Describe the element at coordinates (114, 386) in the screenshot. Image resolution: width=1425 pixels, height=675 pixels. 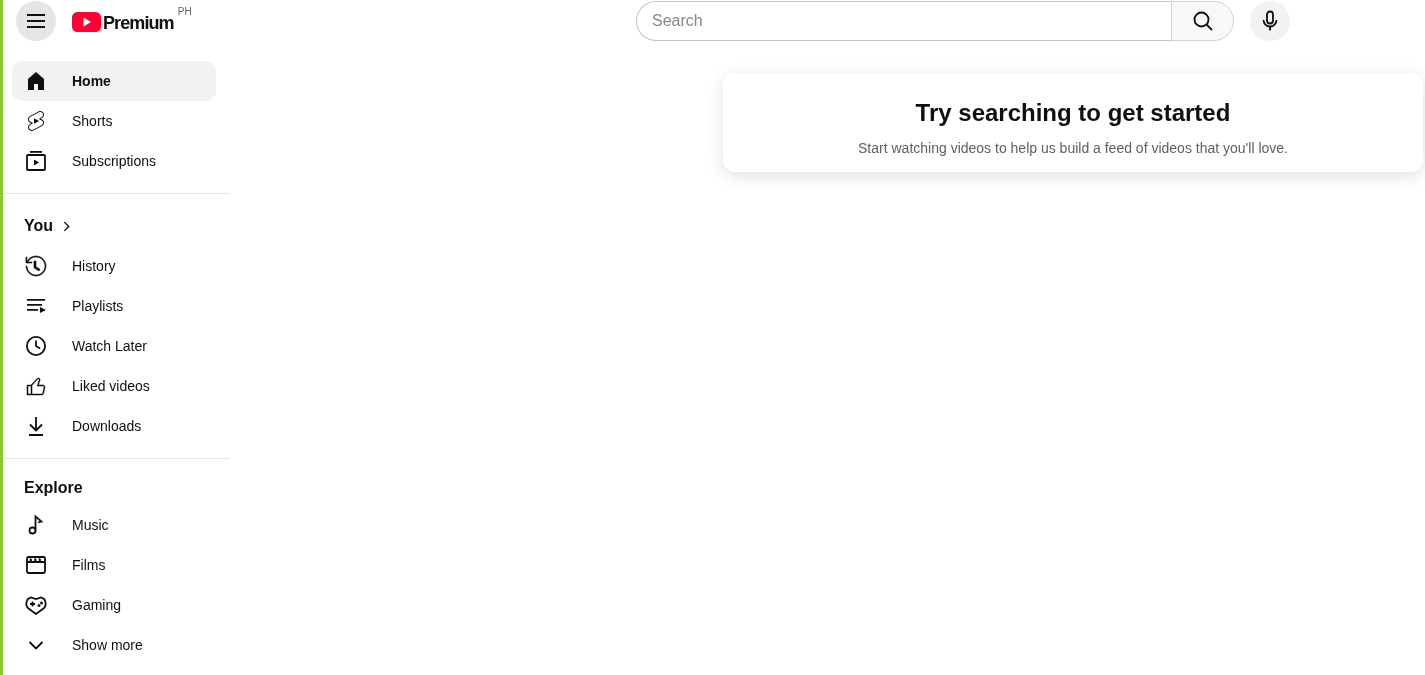
I see `sidebar-item: Liked videos` at that location.